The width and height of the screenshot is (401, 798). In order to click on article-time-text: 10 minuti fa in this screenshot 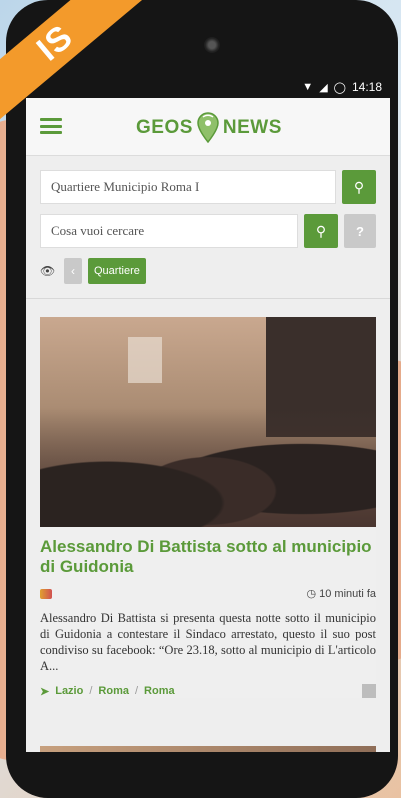, I will do `click(347, 594)`.